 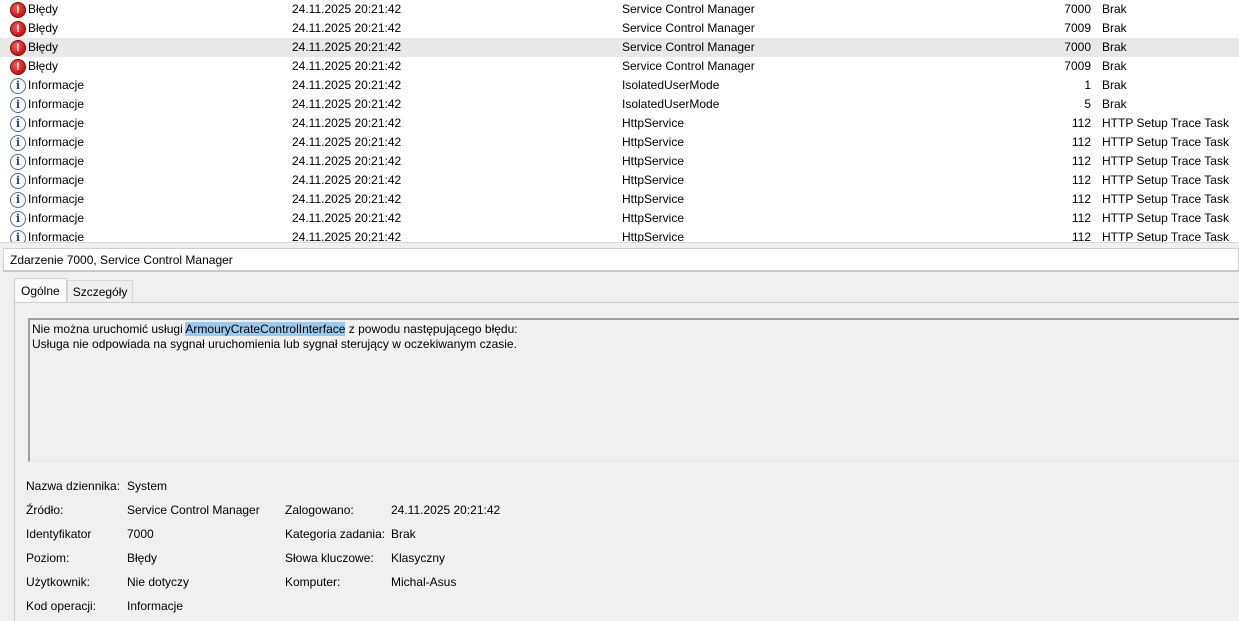 I want to click on detail-tabs: Ogólne Szczegóły, so click(x=74, y=290).